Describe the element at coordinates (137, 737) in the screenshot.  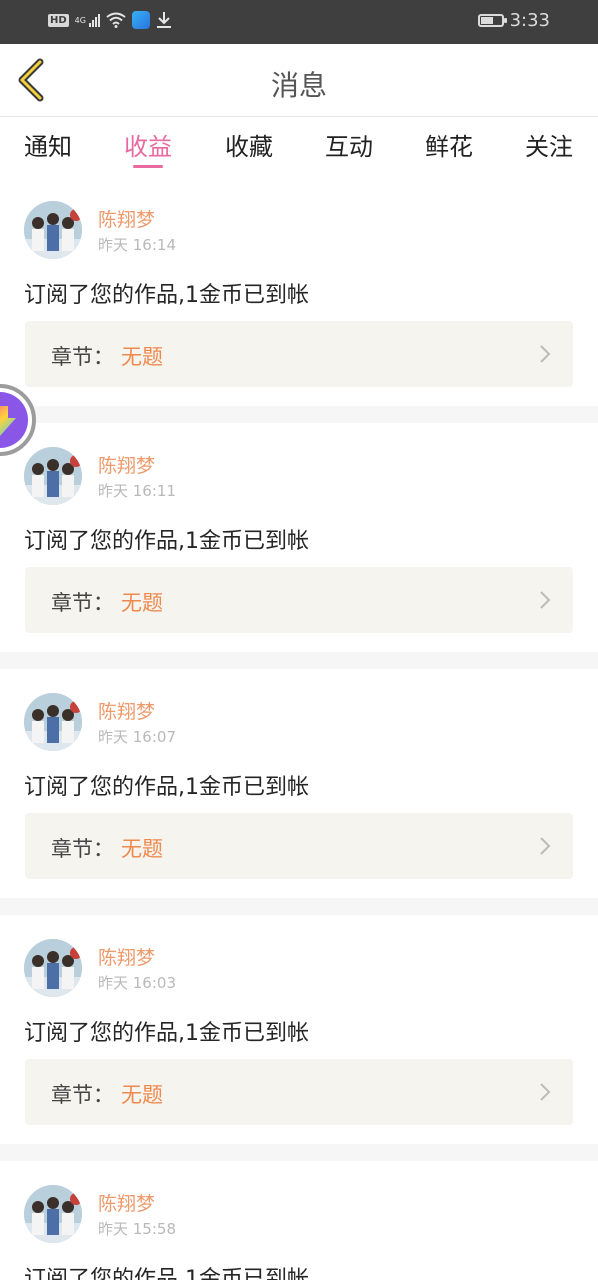
I see `timestamp: 昨天 16:07` at that location.